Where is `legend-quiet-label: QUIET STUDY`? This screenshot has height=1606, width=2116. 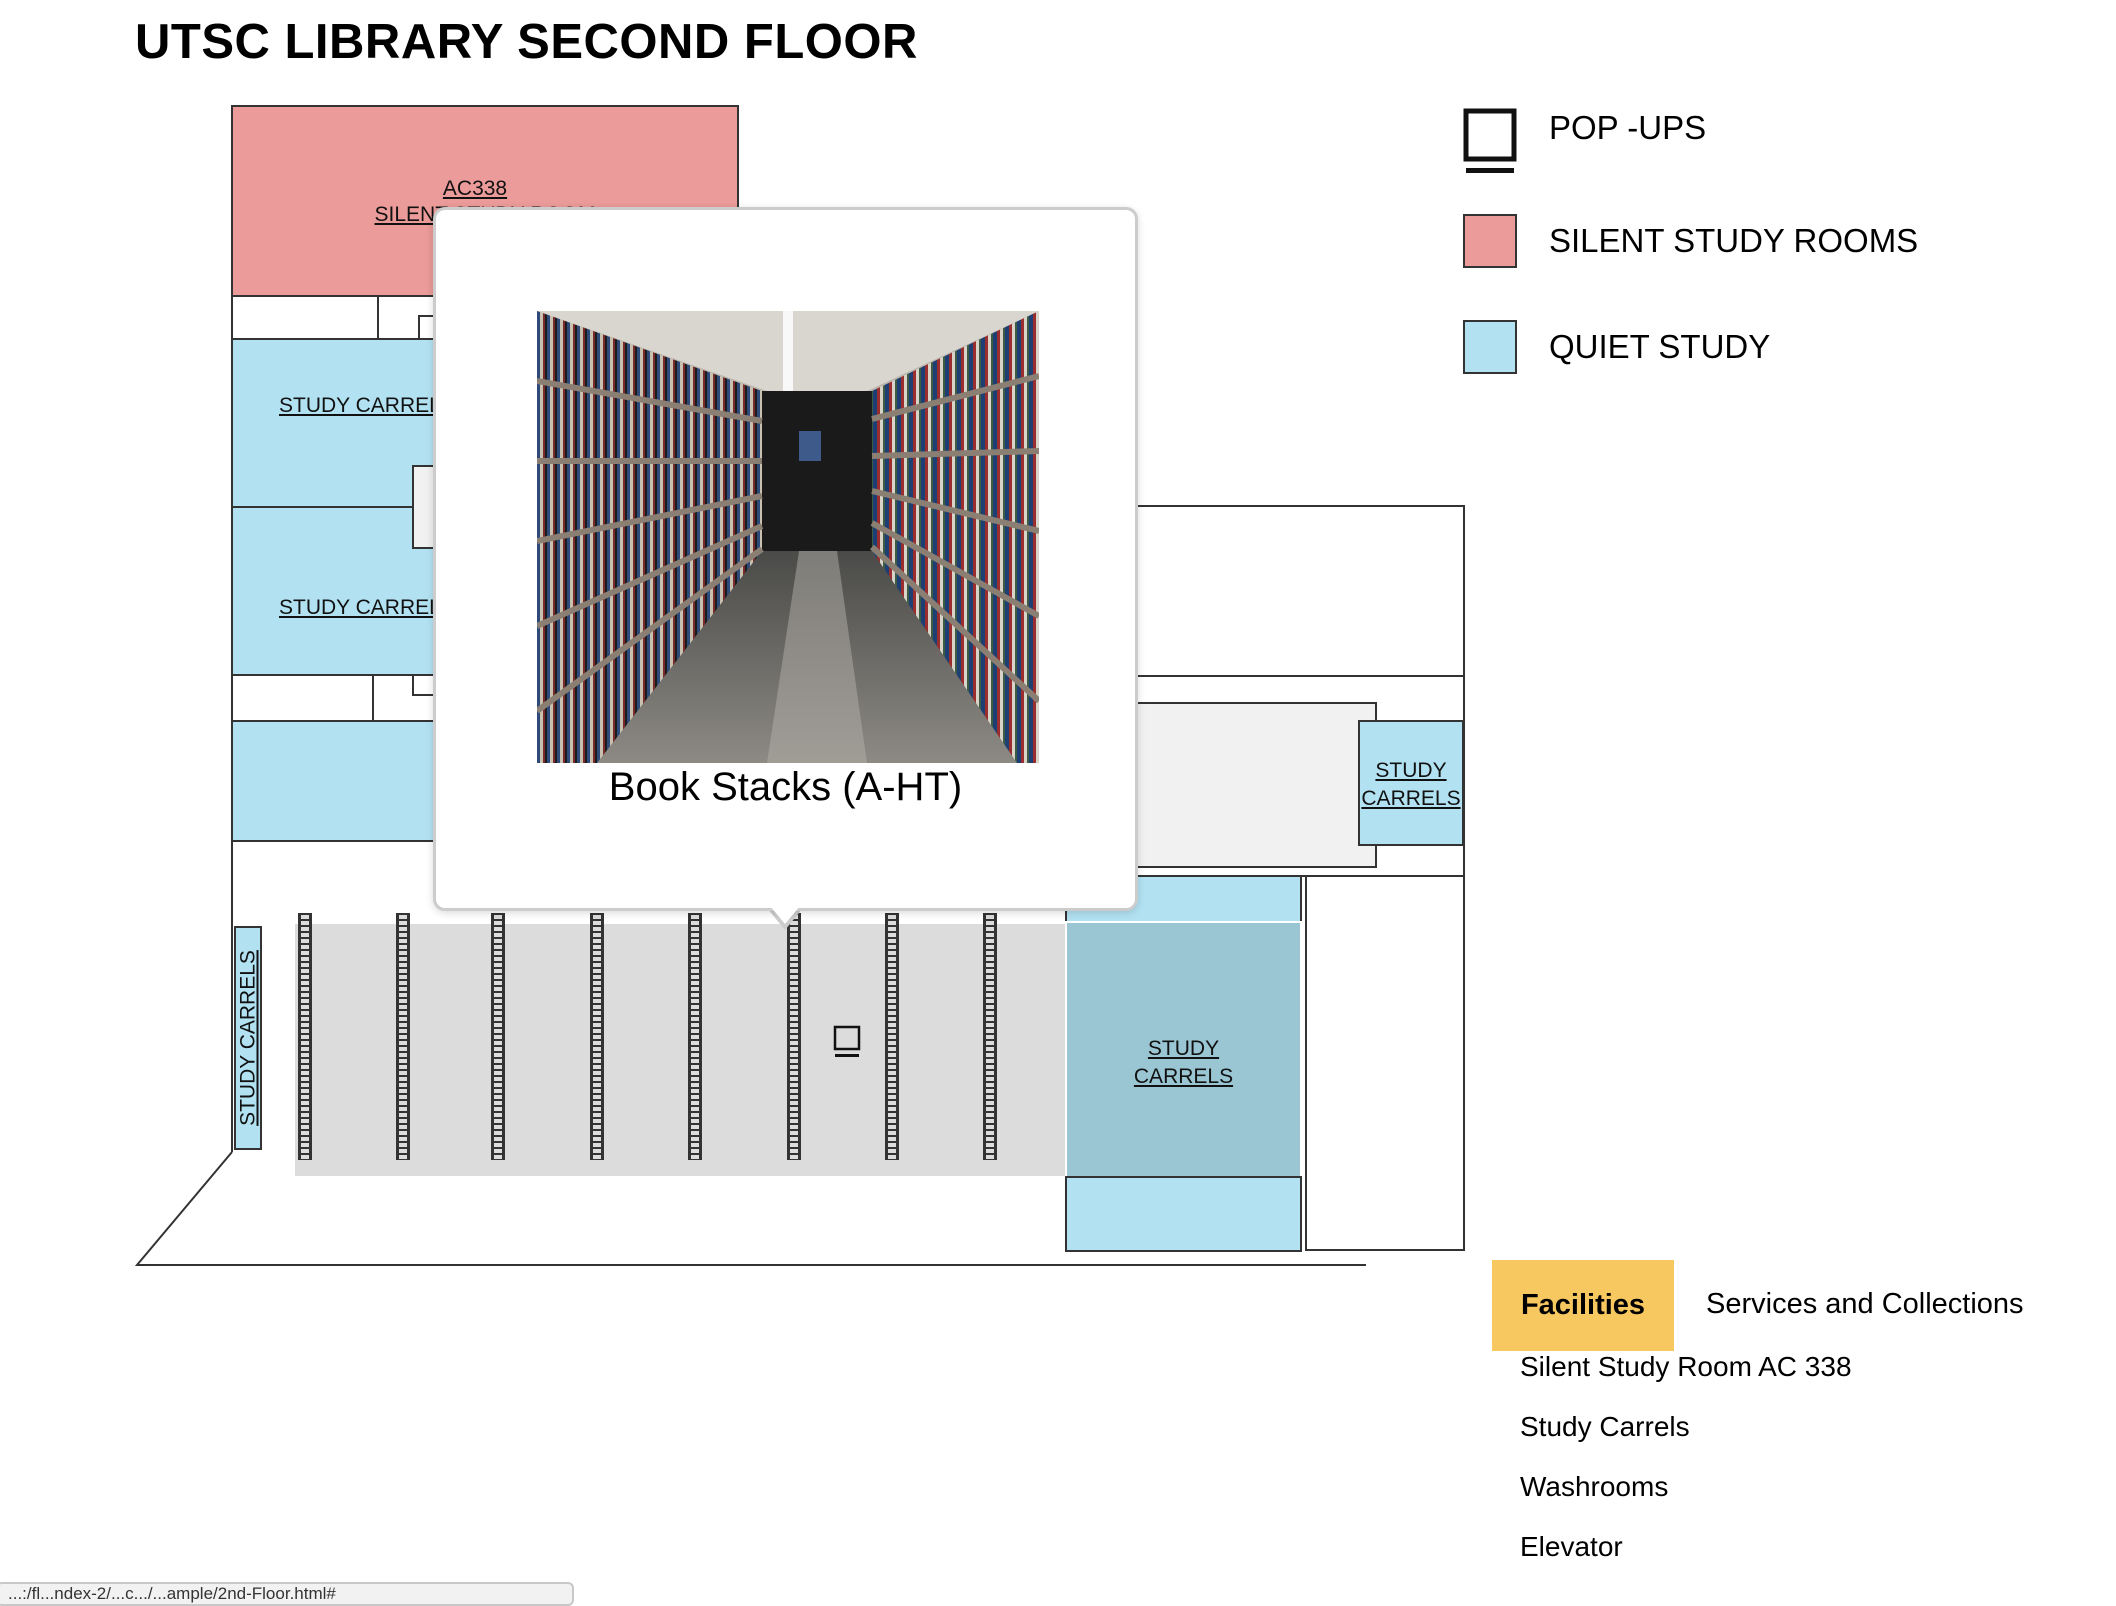
legend-quiet-label: QUIET STUDY is located at coordinates (1660, 346).